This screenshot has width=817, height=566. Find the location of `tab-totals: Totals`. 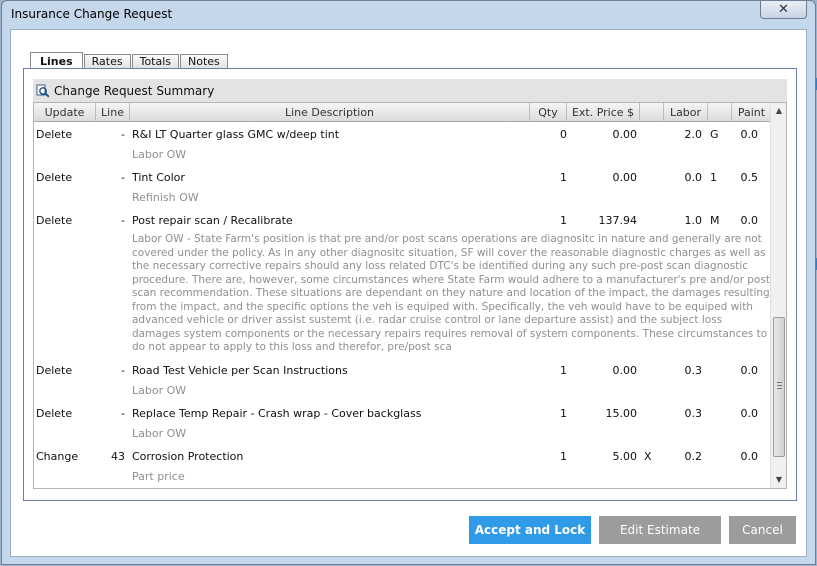

tab-totals: Totals is located at coordinates (155, 61).